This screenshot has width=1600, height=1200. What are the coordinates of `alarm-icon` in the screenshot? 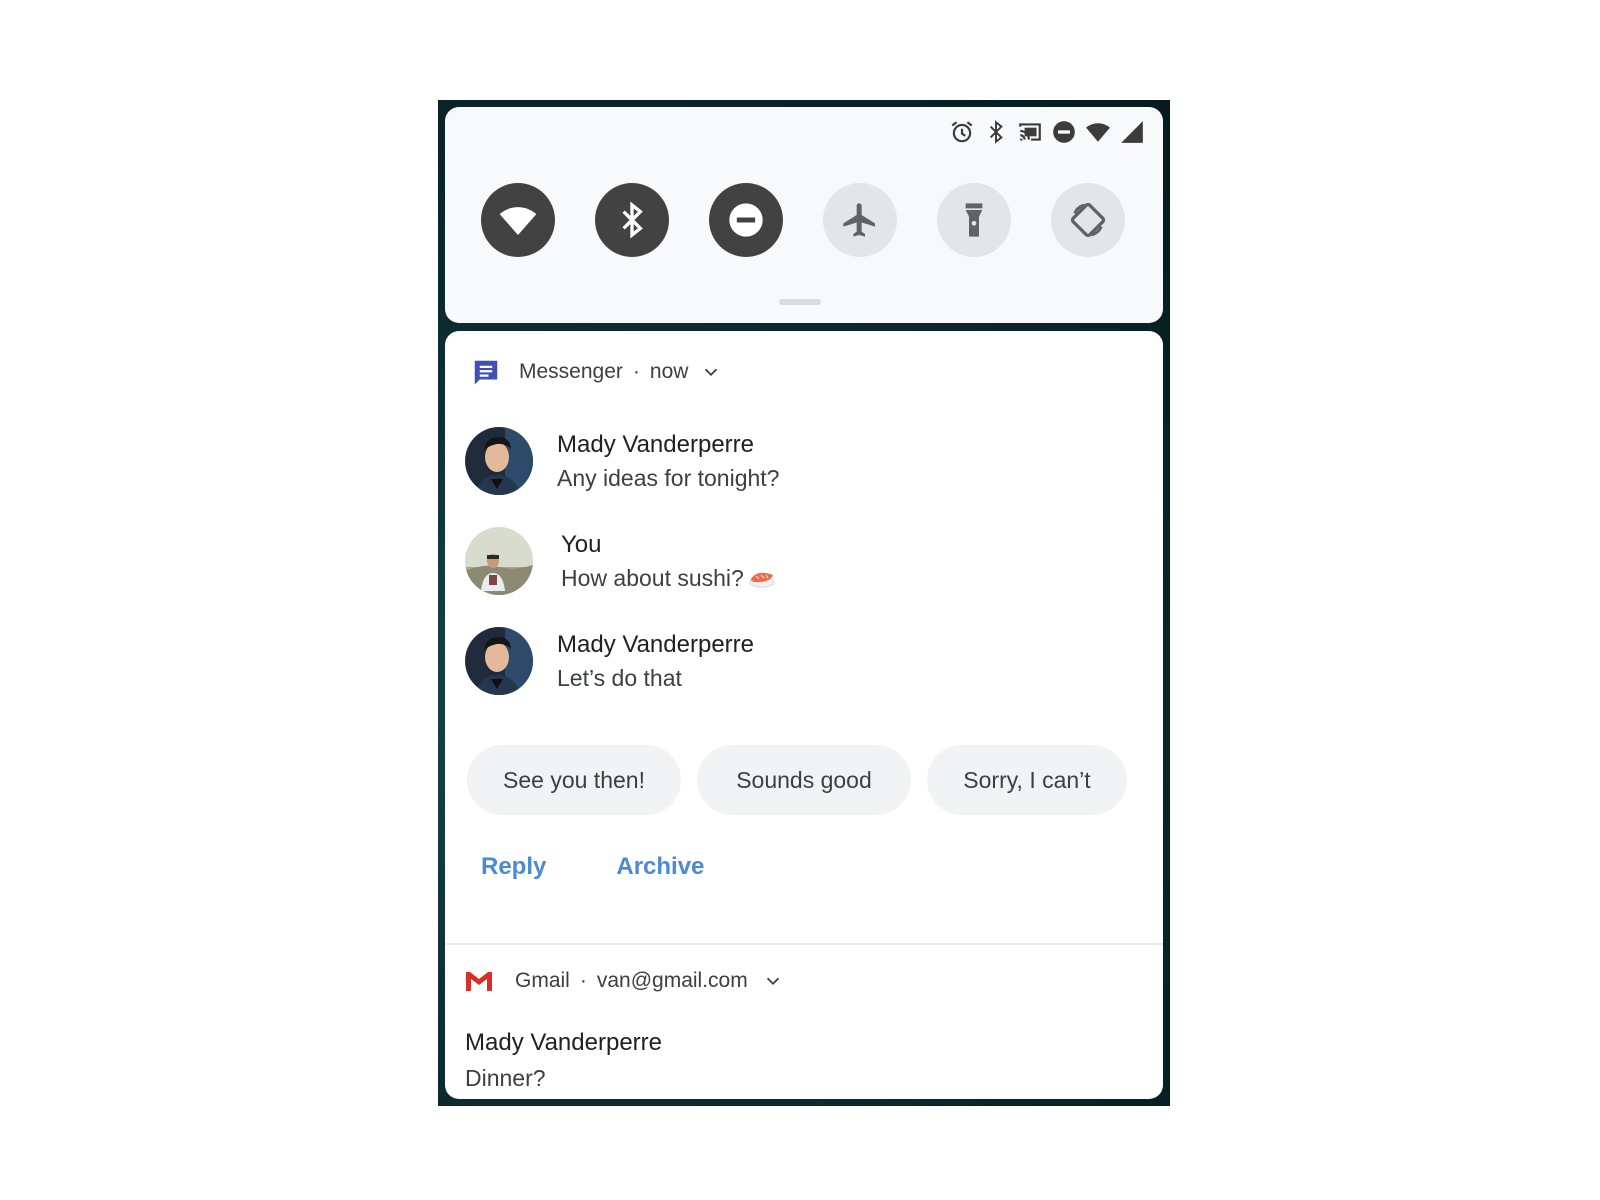 It's located at (962, 132).